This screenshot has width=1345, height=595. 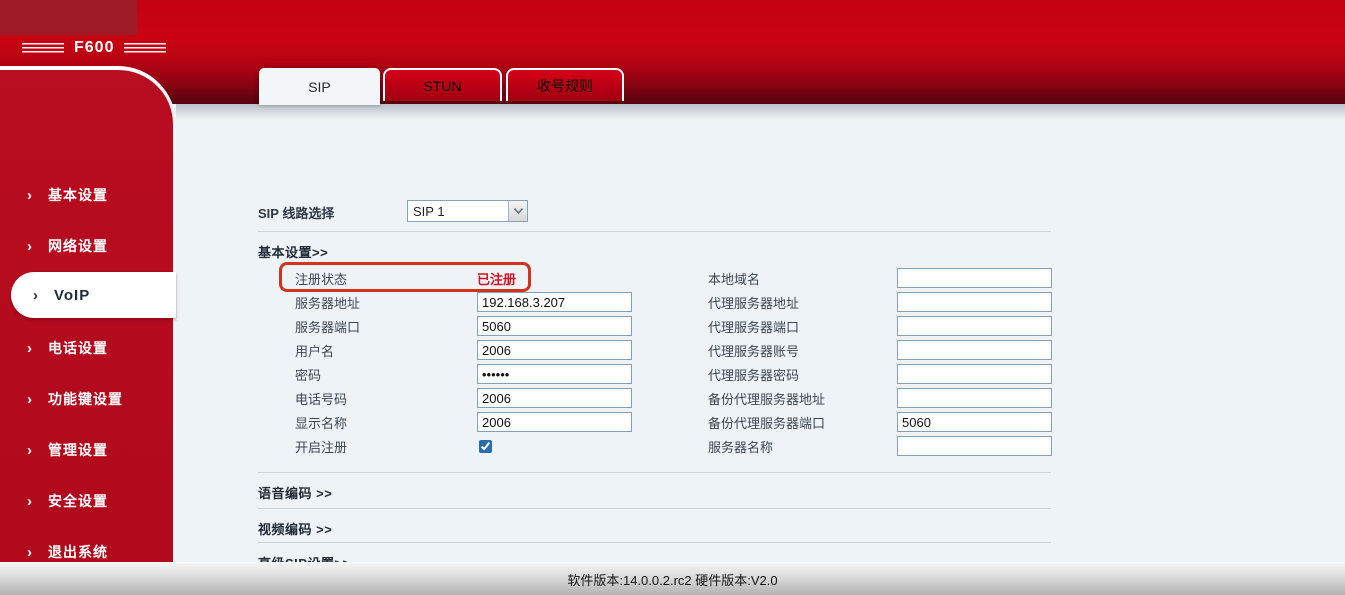 I want to click on section-basic-title: 基本设置>>, so click(x=293, y=252).